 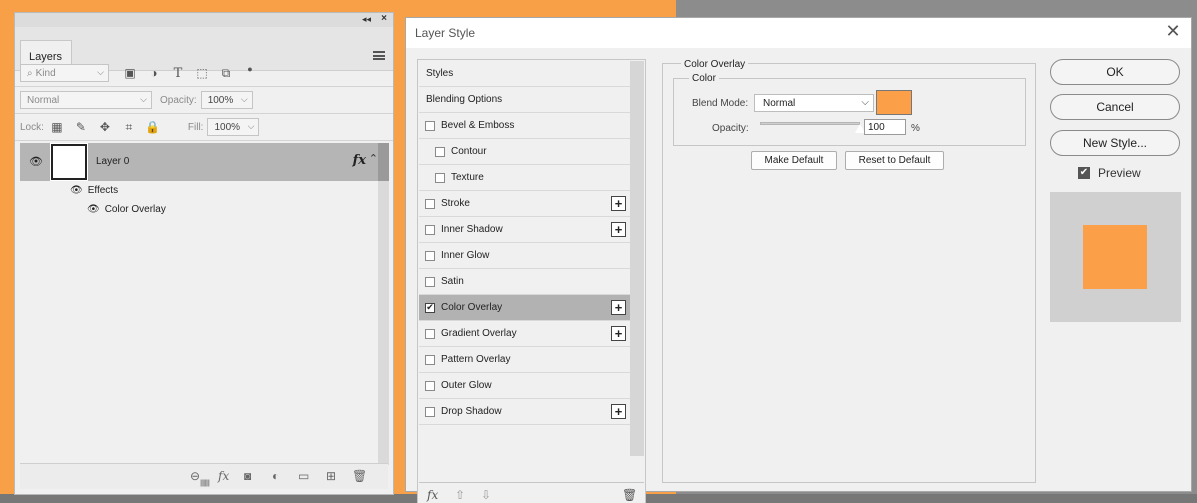 What do you see at coordinates (1173, 31) in the screenshot?
I see `close-icon: ✕` at bounding box center [1173, 31].